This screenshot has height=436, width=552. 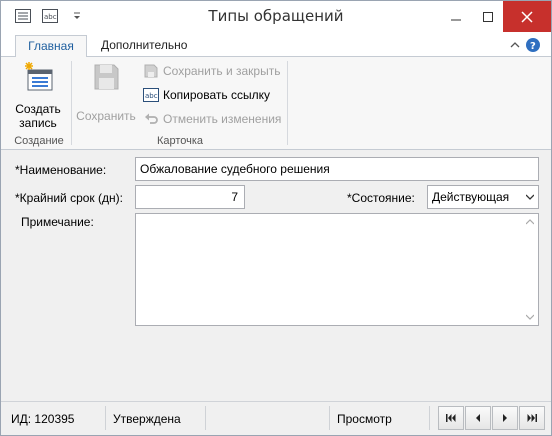 I want to click on group-label-card: Карточка, so click(x=180, y=141).